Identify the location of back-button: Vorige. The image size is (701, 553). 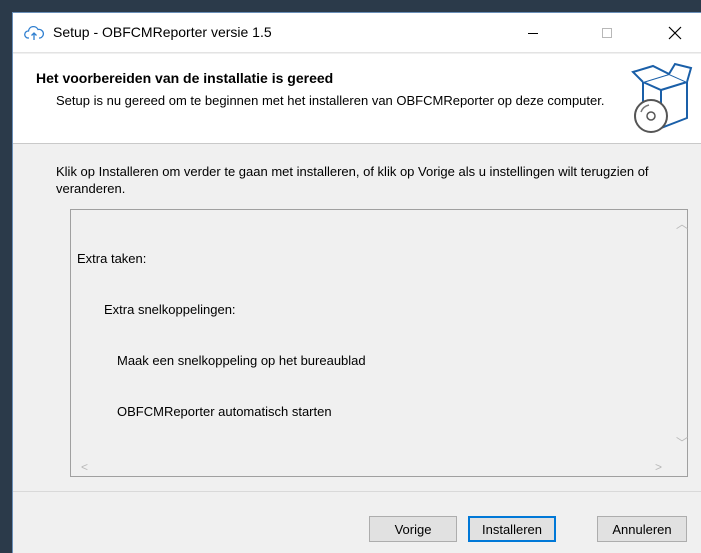
(413, 529).